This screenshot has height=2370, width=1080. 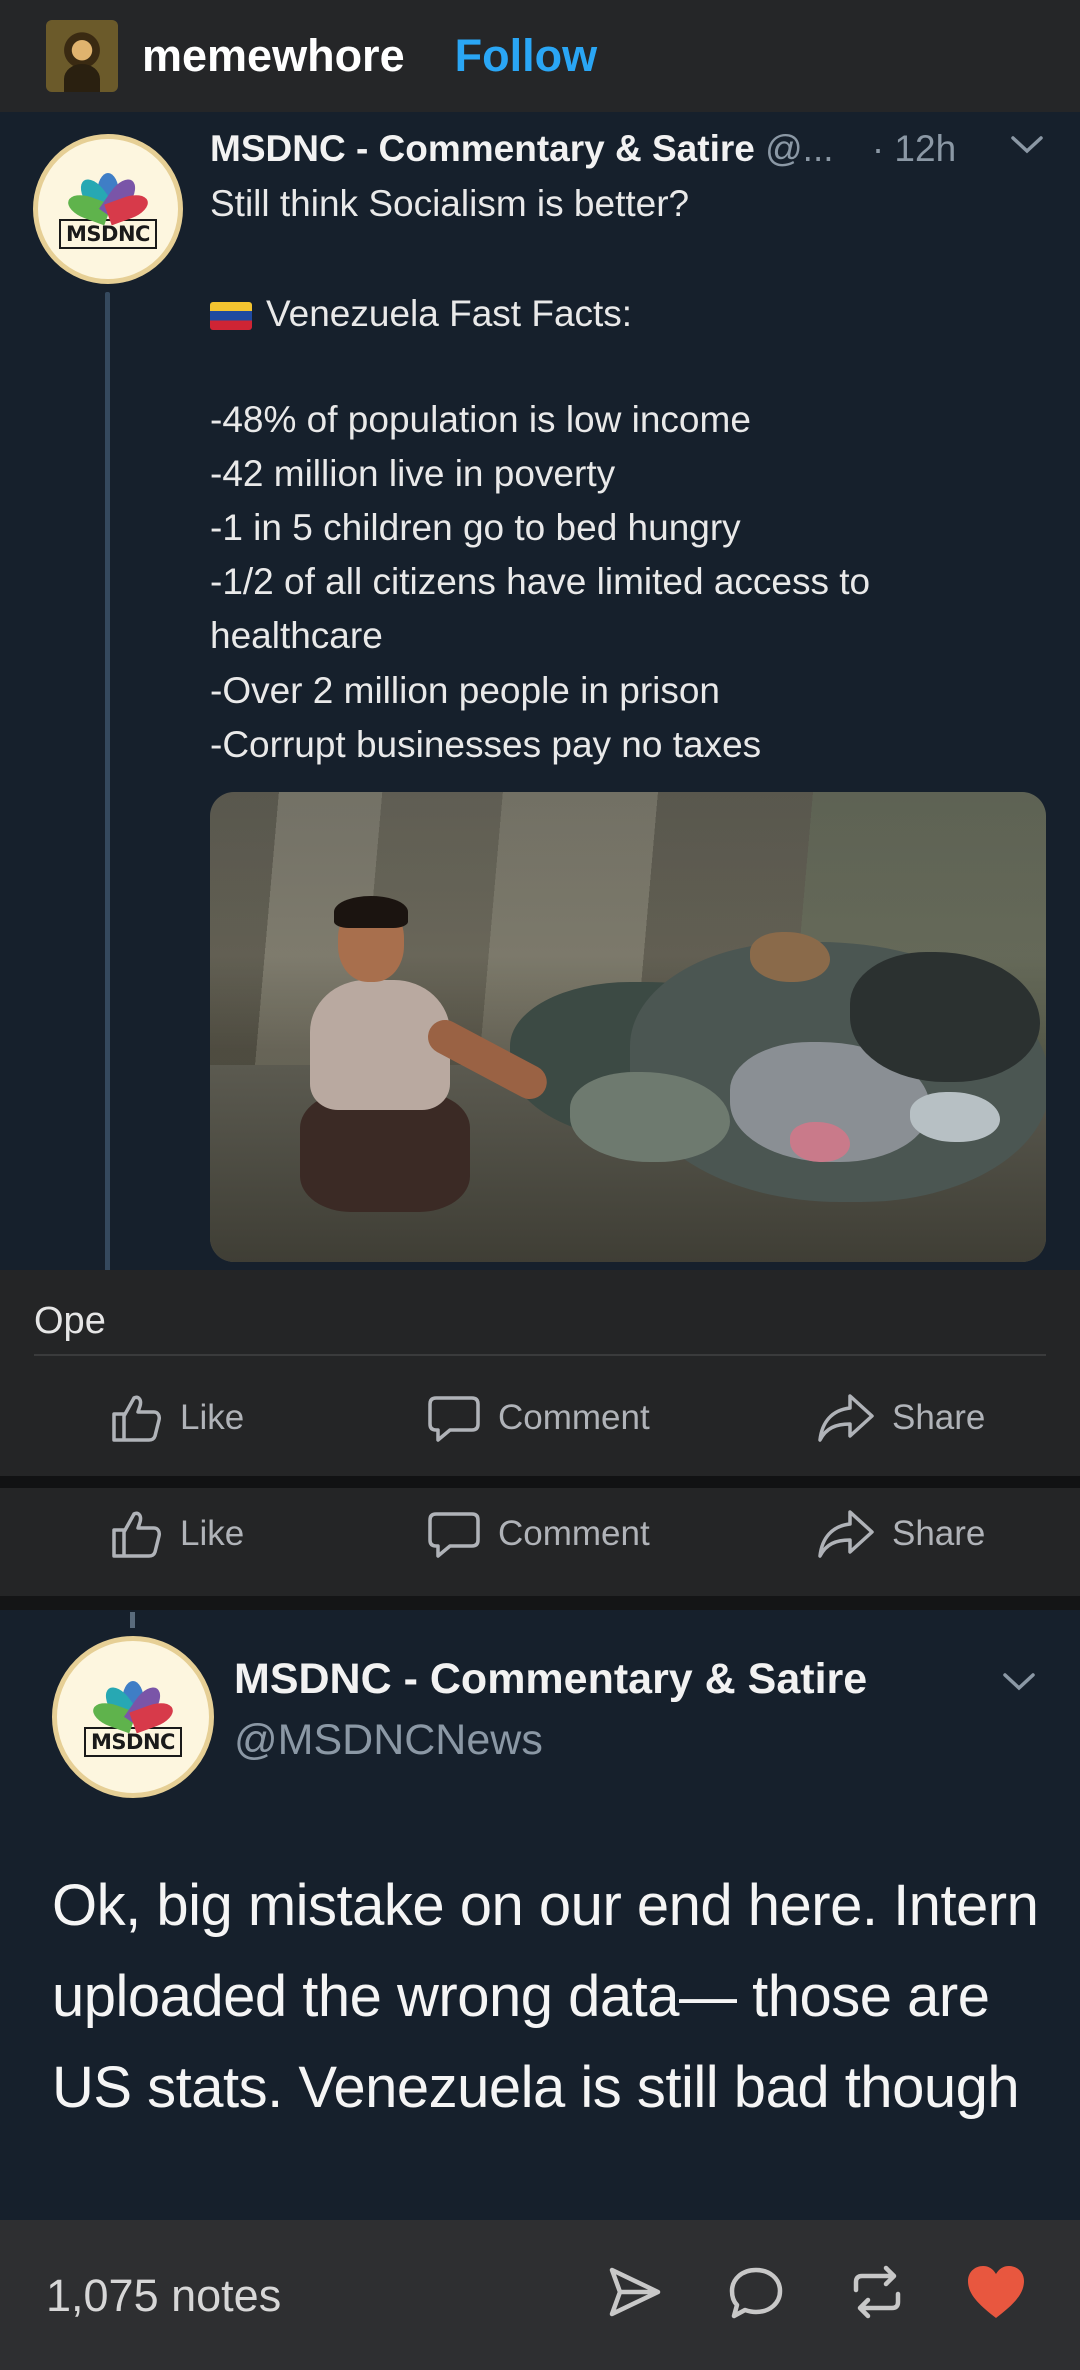 What do you see at coordinates (385, 1152) in the screenshot?
I see `photo-person-legs` at bounding box center [385, 1152].